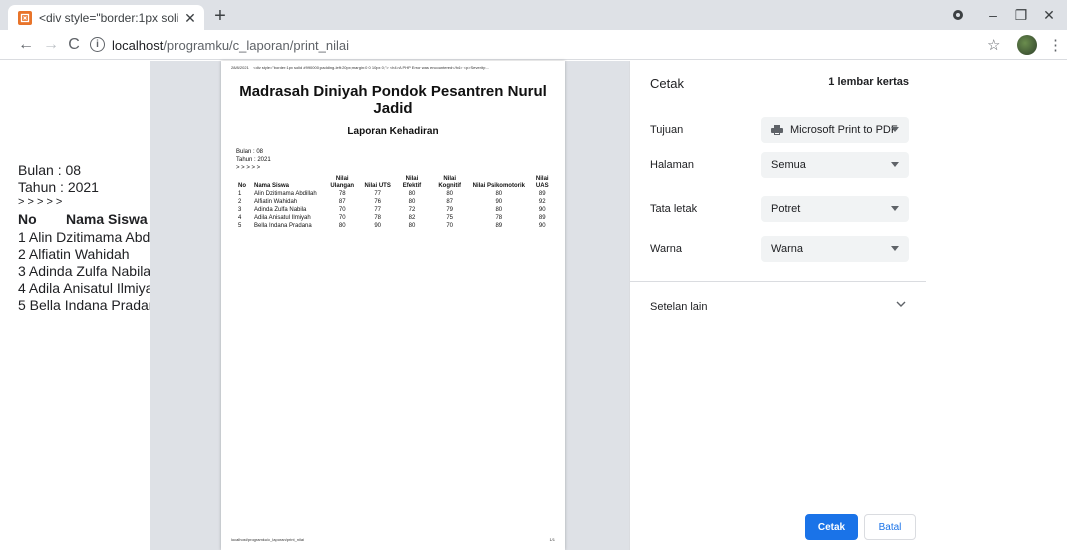  What do you see at coordinates (890, 527) in the screenshot?
I see `cancel-button: Batal` at bounding box center [890, 527].